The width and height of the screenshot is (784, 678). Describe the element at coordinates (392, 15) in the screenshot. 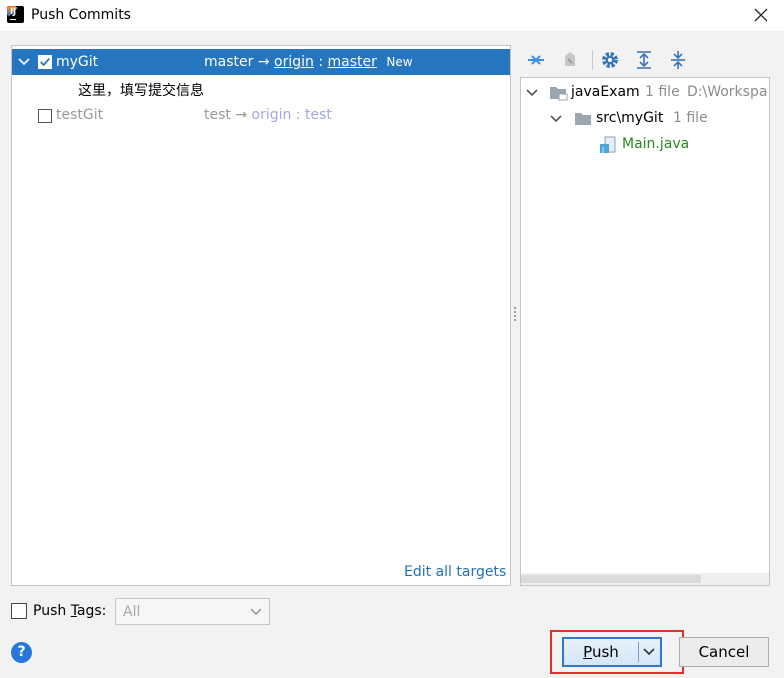

I see `title-bar: IJ Push Commits` at that location.